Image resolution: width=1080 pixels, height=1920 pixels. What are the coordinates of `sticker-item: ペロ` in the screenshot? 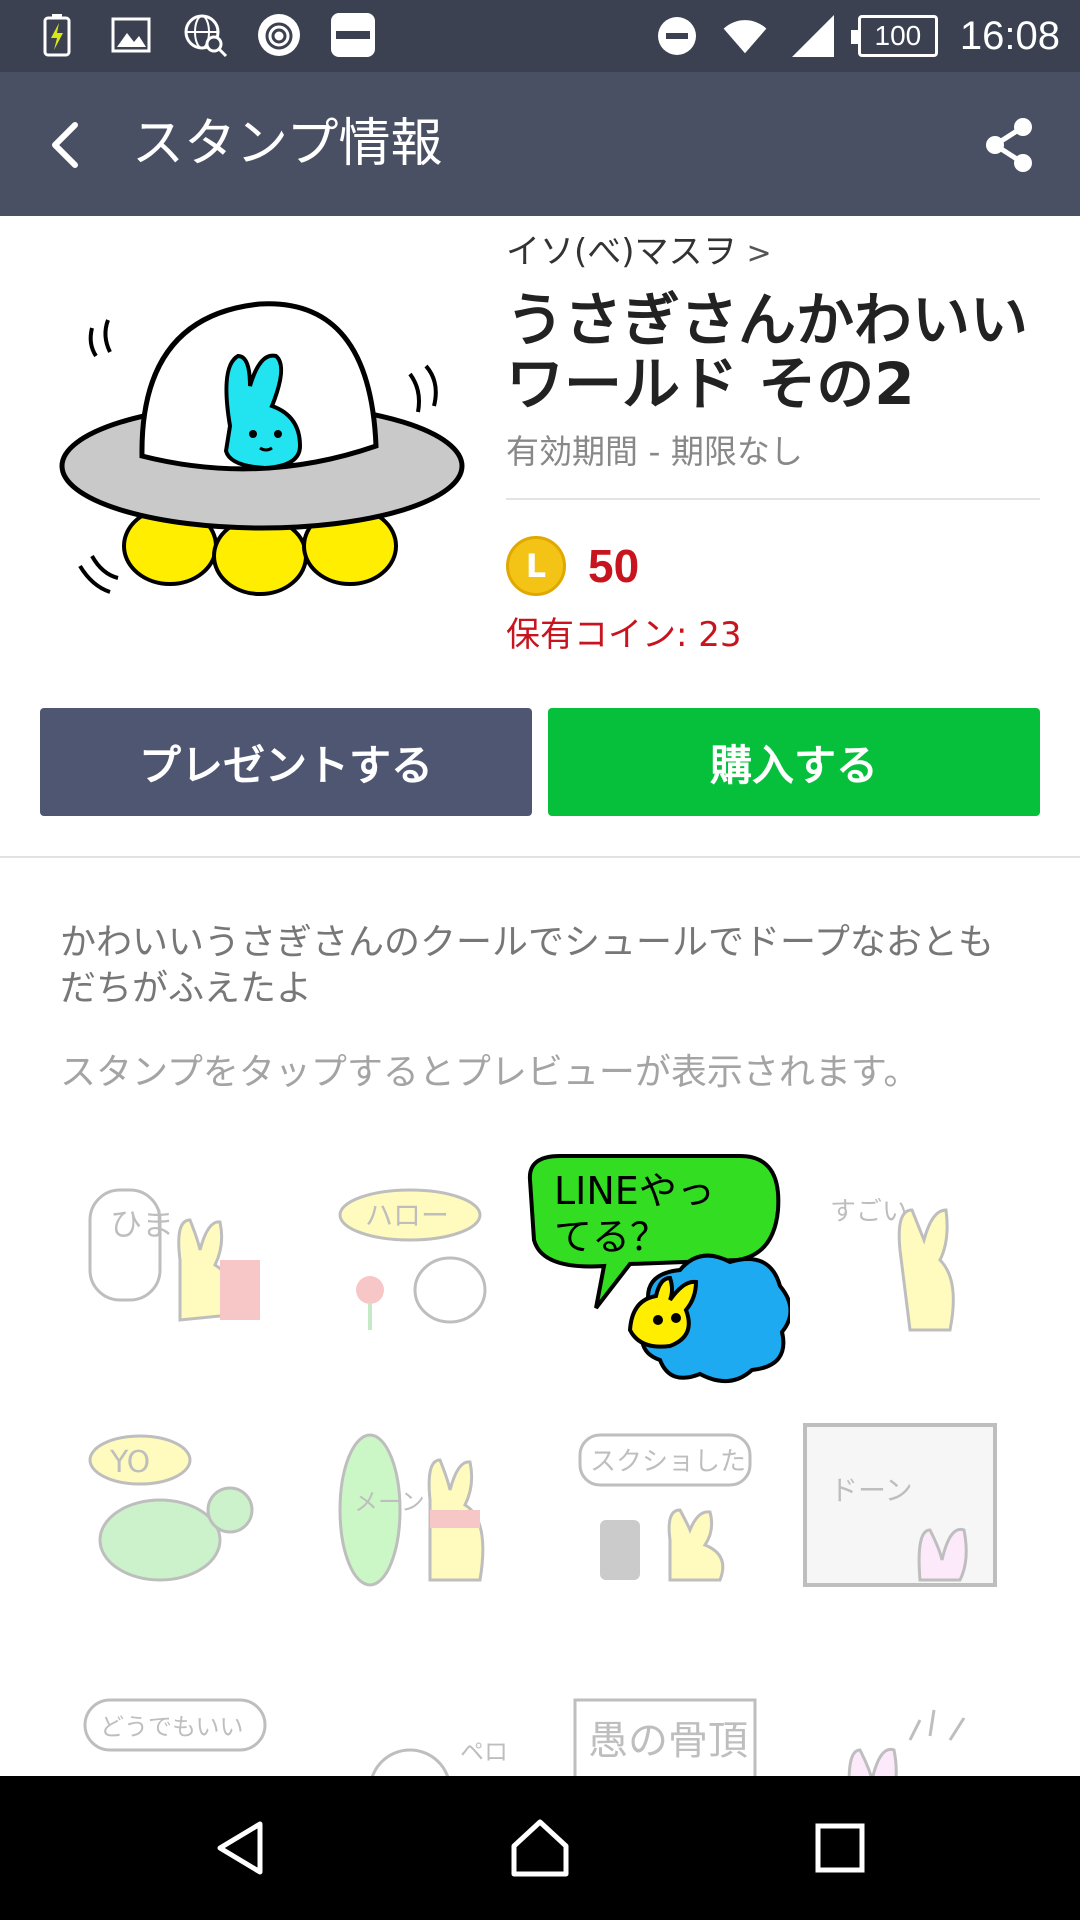 It's located at (465, 1748).